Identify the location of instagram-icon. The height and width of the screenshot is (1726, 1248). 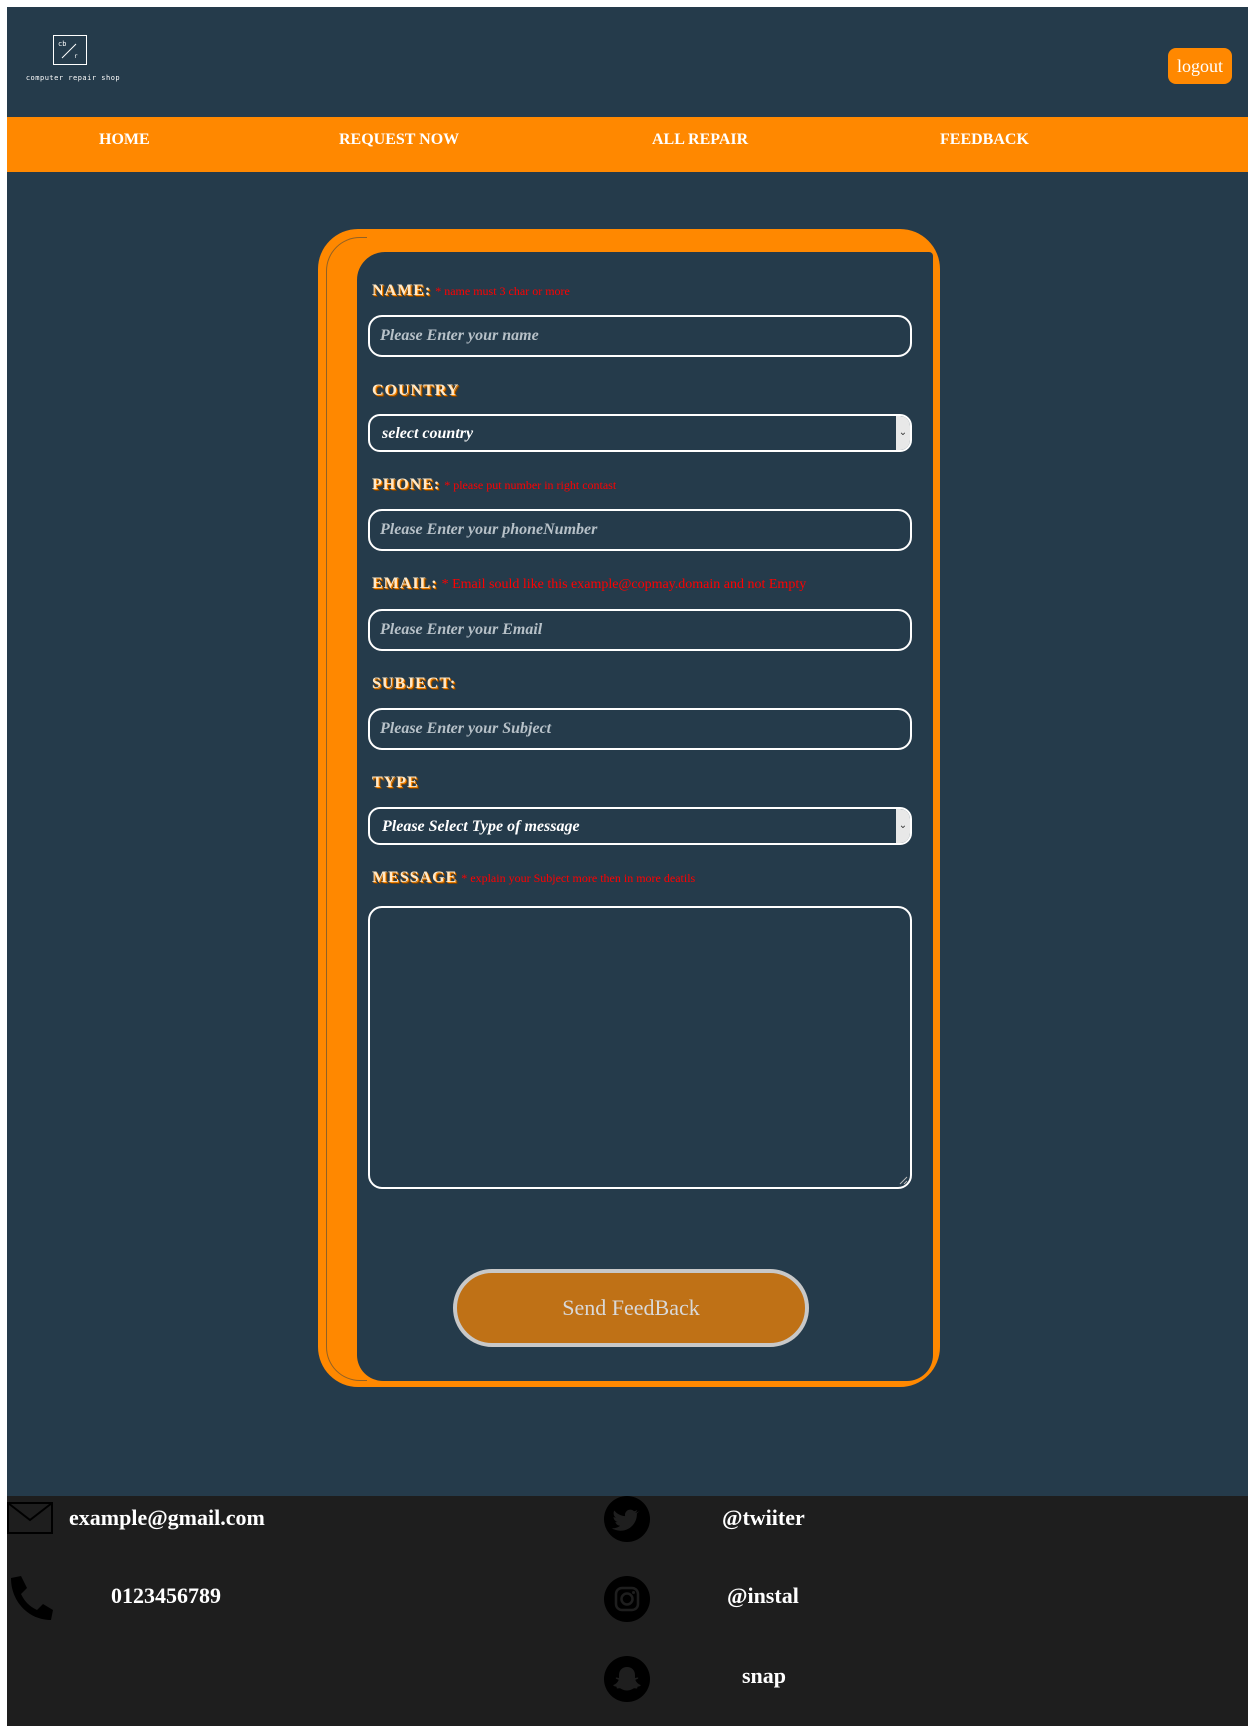
(627, 1599).